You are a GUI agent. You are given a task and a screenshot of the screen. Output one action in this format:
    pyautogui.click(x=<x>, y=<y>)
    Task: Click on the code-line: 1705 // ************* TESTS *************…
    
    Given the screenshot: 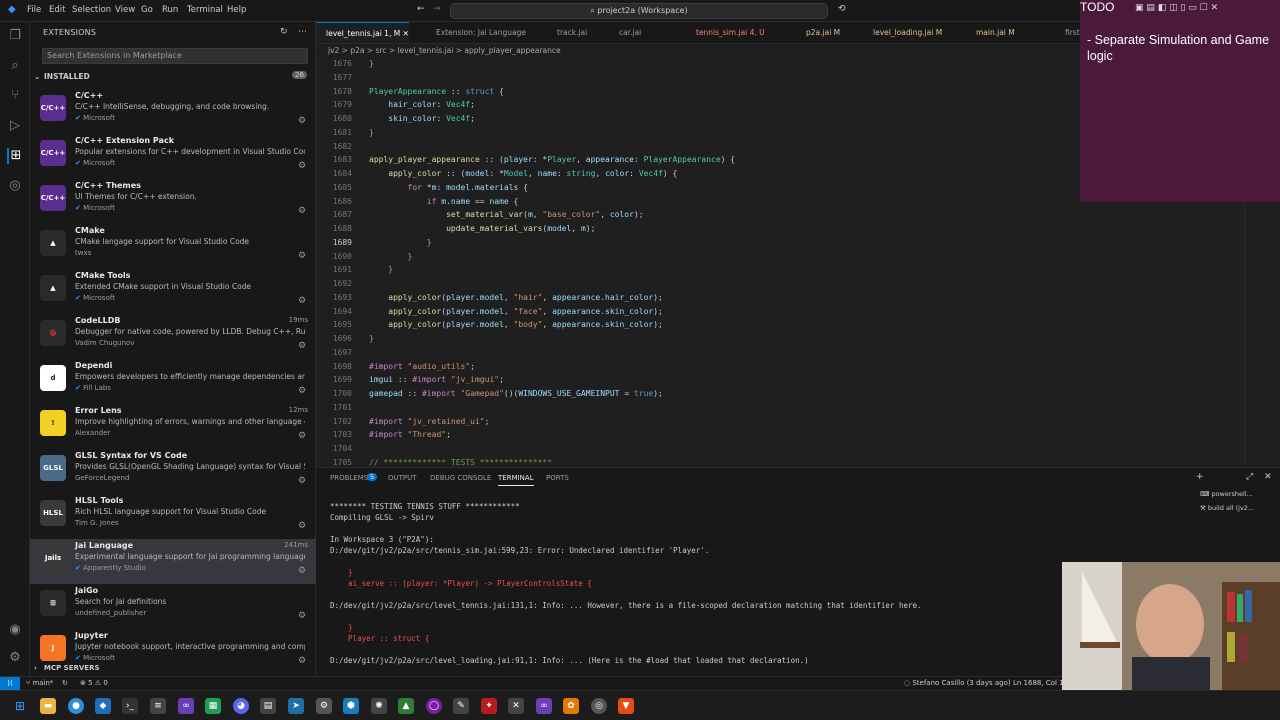 What is the action you would take?
    pyautogui.click(x=798, y=461)
    